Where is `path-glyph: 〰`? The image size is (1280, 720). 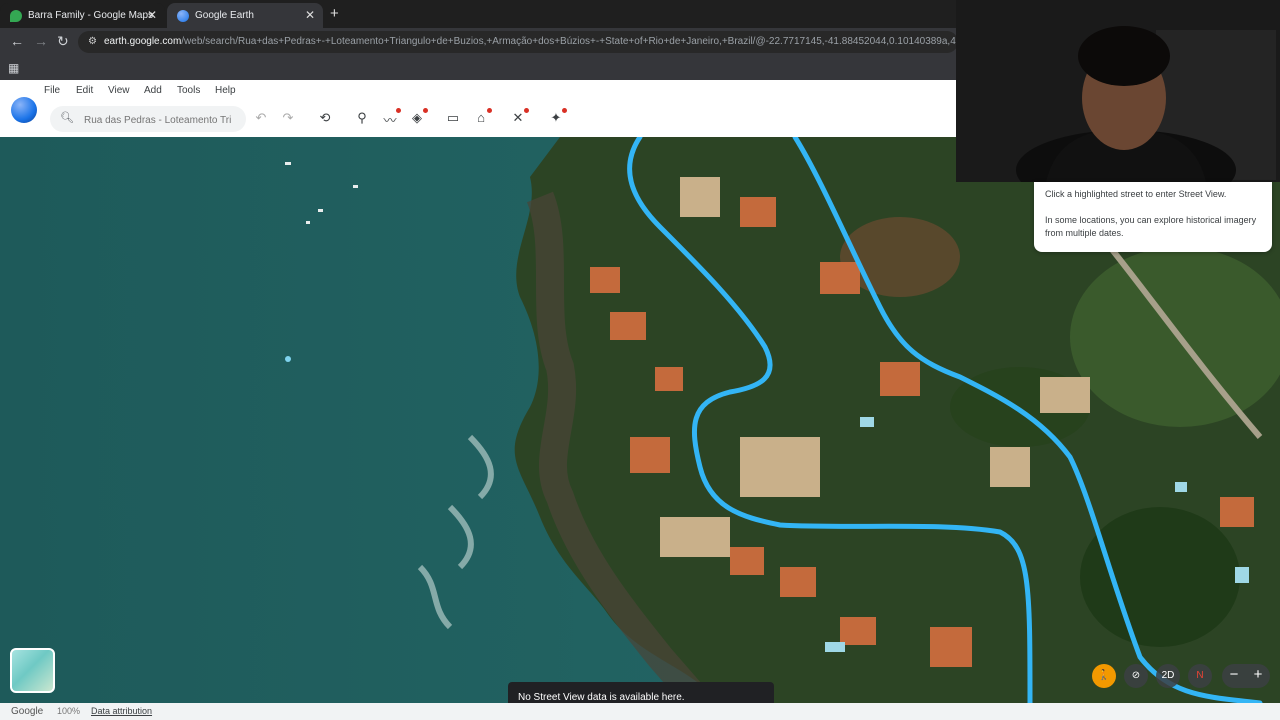
path-glyph: 〰 is located at coordinates (390, 120).